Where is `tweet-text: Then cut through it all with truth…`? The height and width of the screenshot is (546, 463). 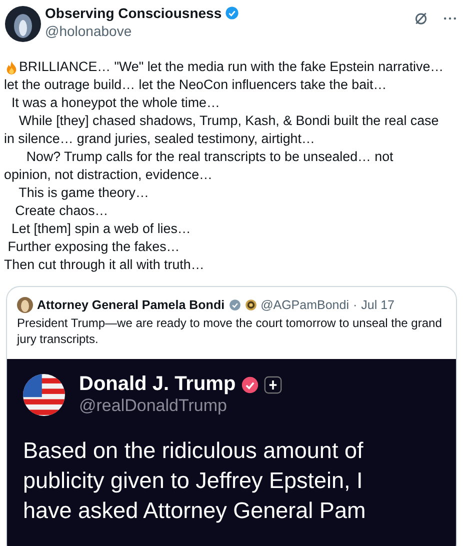
tweet-text: Then cut through it all with truth… is located at coordinates (104, 265).